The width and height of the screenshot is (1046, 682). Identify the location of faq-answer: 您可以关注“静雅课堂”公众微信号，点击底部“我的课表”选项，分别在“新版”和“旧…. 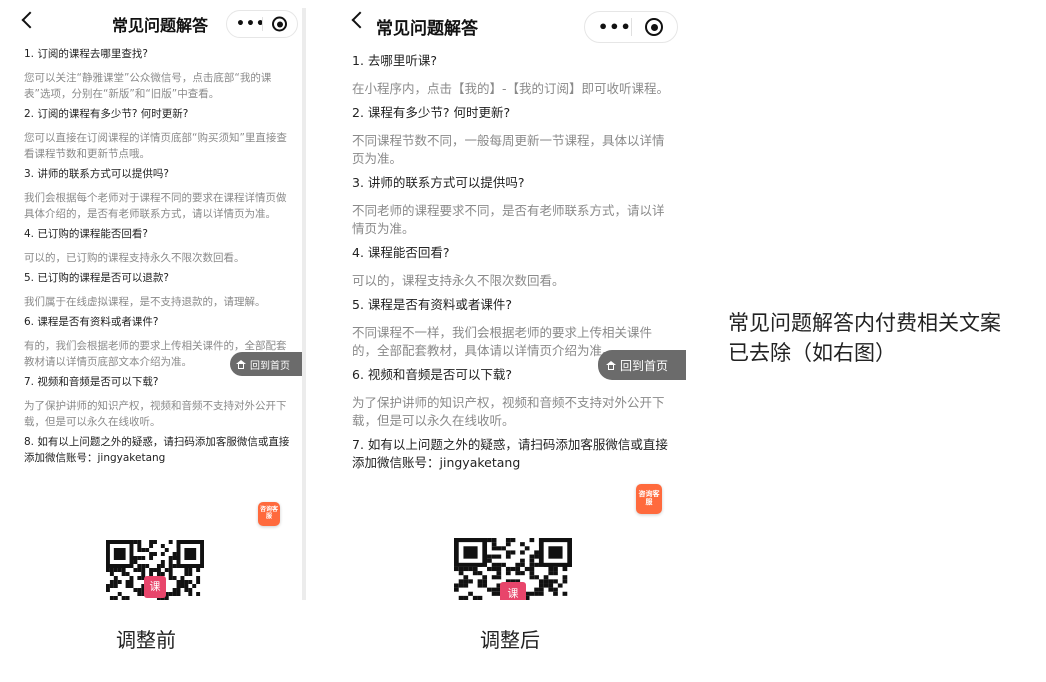
(148, 86).